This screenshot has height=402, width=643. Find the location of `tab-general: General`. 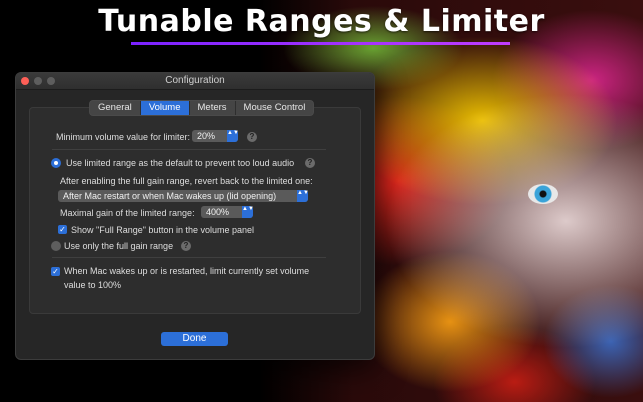

tab-general: General is located at coordinates (115, 108).